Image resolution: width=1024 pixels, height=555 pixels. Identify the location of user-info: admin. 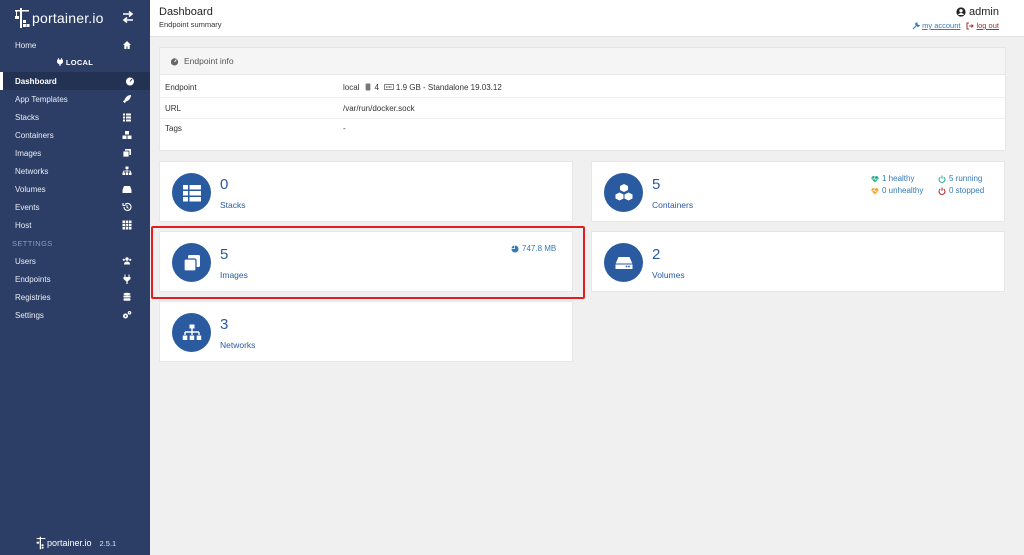
(977, 12).